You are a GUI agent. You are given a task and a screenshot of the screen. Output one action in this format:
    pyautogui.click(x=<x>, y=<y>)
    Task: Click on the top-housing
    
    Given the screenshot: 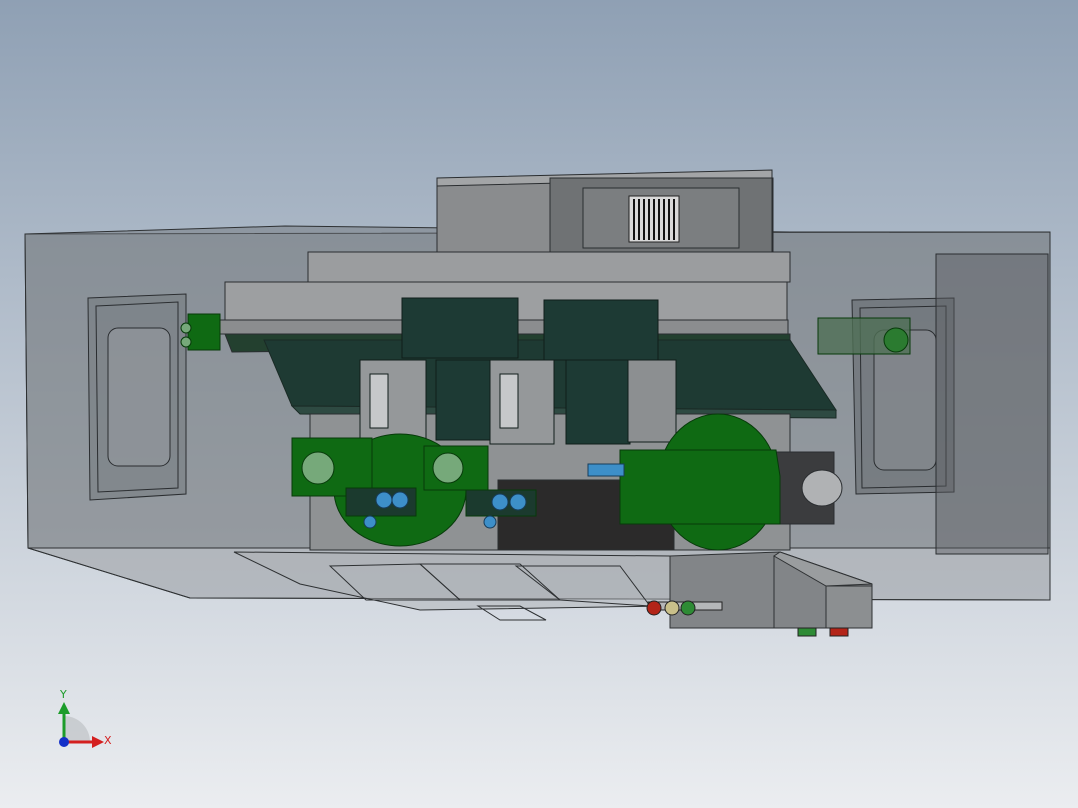 What is the action you would take?
    pyautogui.click(x=605, y=215)
    